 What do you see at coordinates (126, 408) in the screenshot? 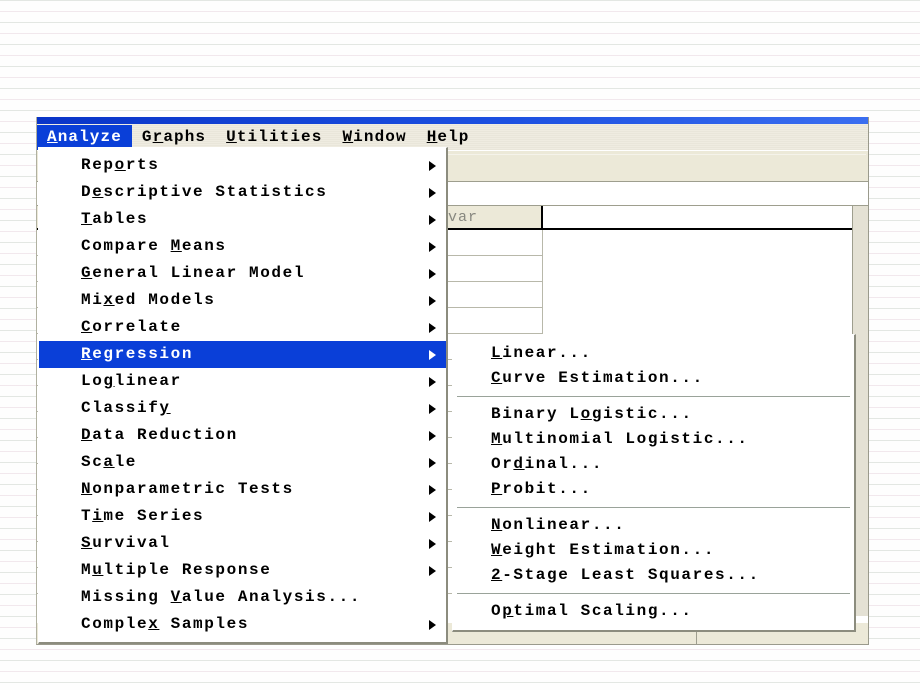
I see `menu-item-label: Classify` at bounding box center [126, 408].